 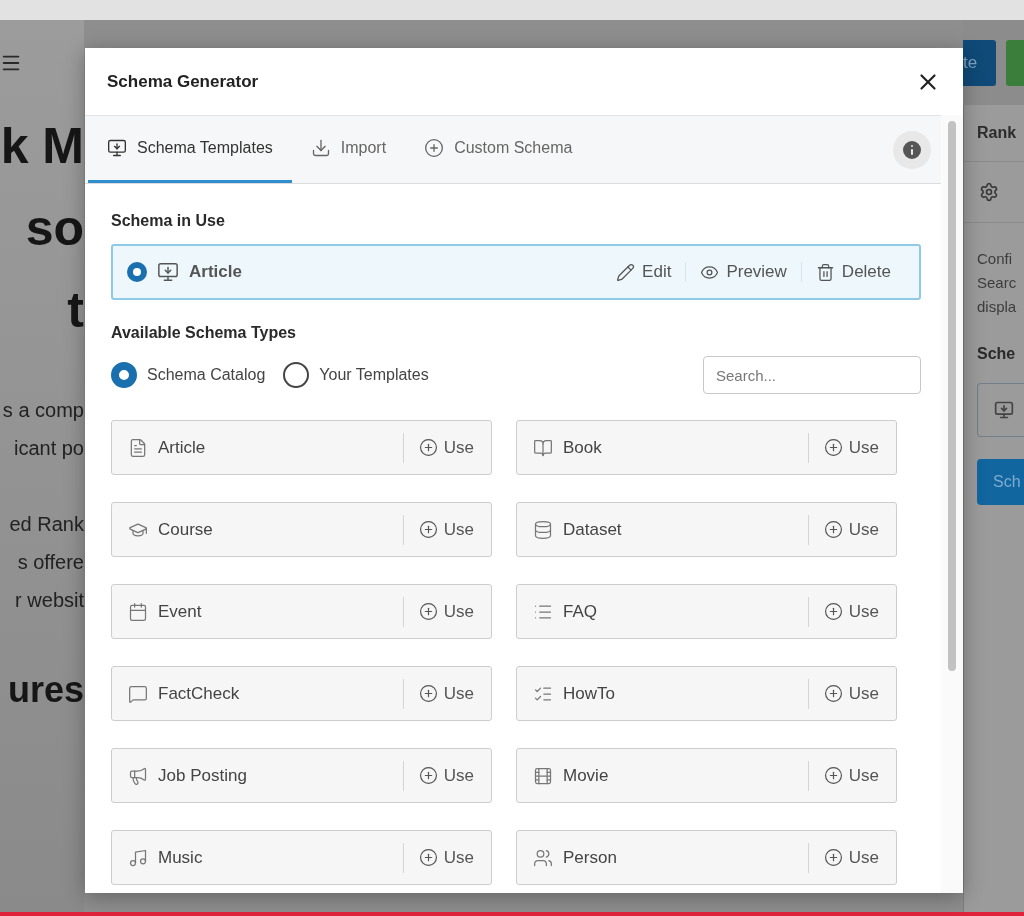 What do you see at coordinates (215, 272) in the screenshot?
I see `schema-name: Article` at bounding box center [215, 272].